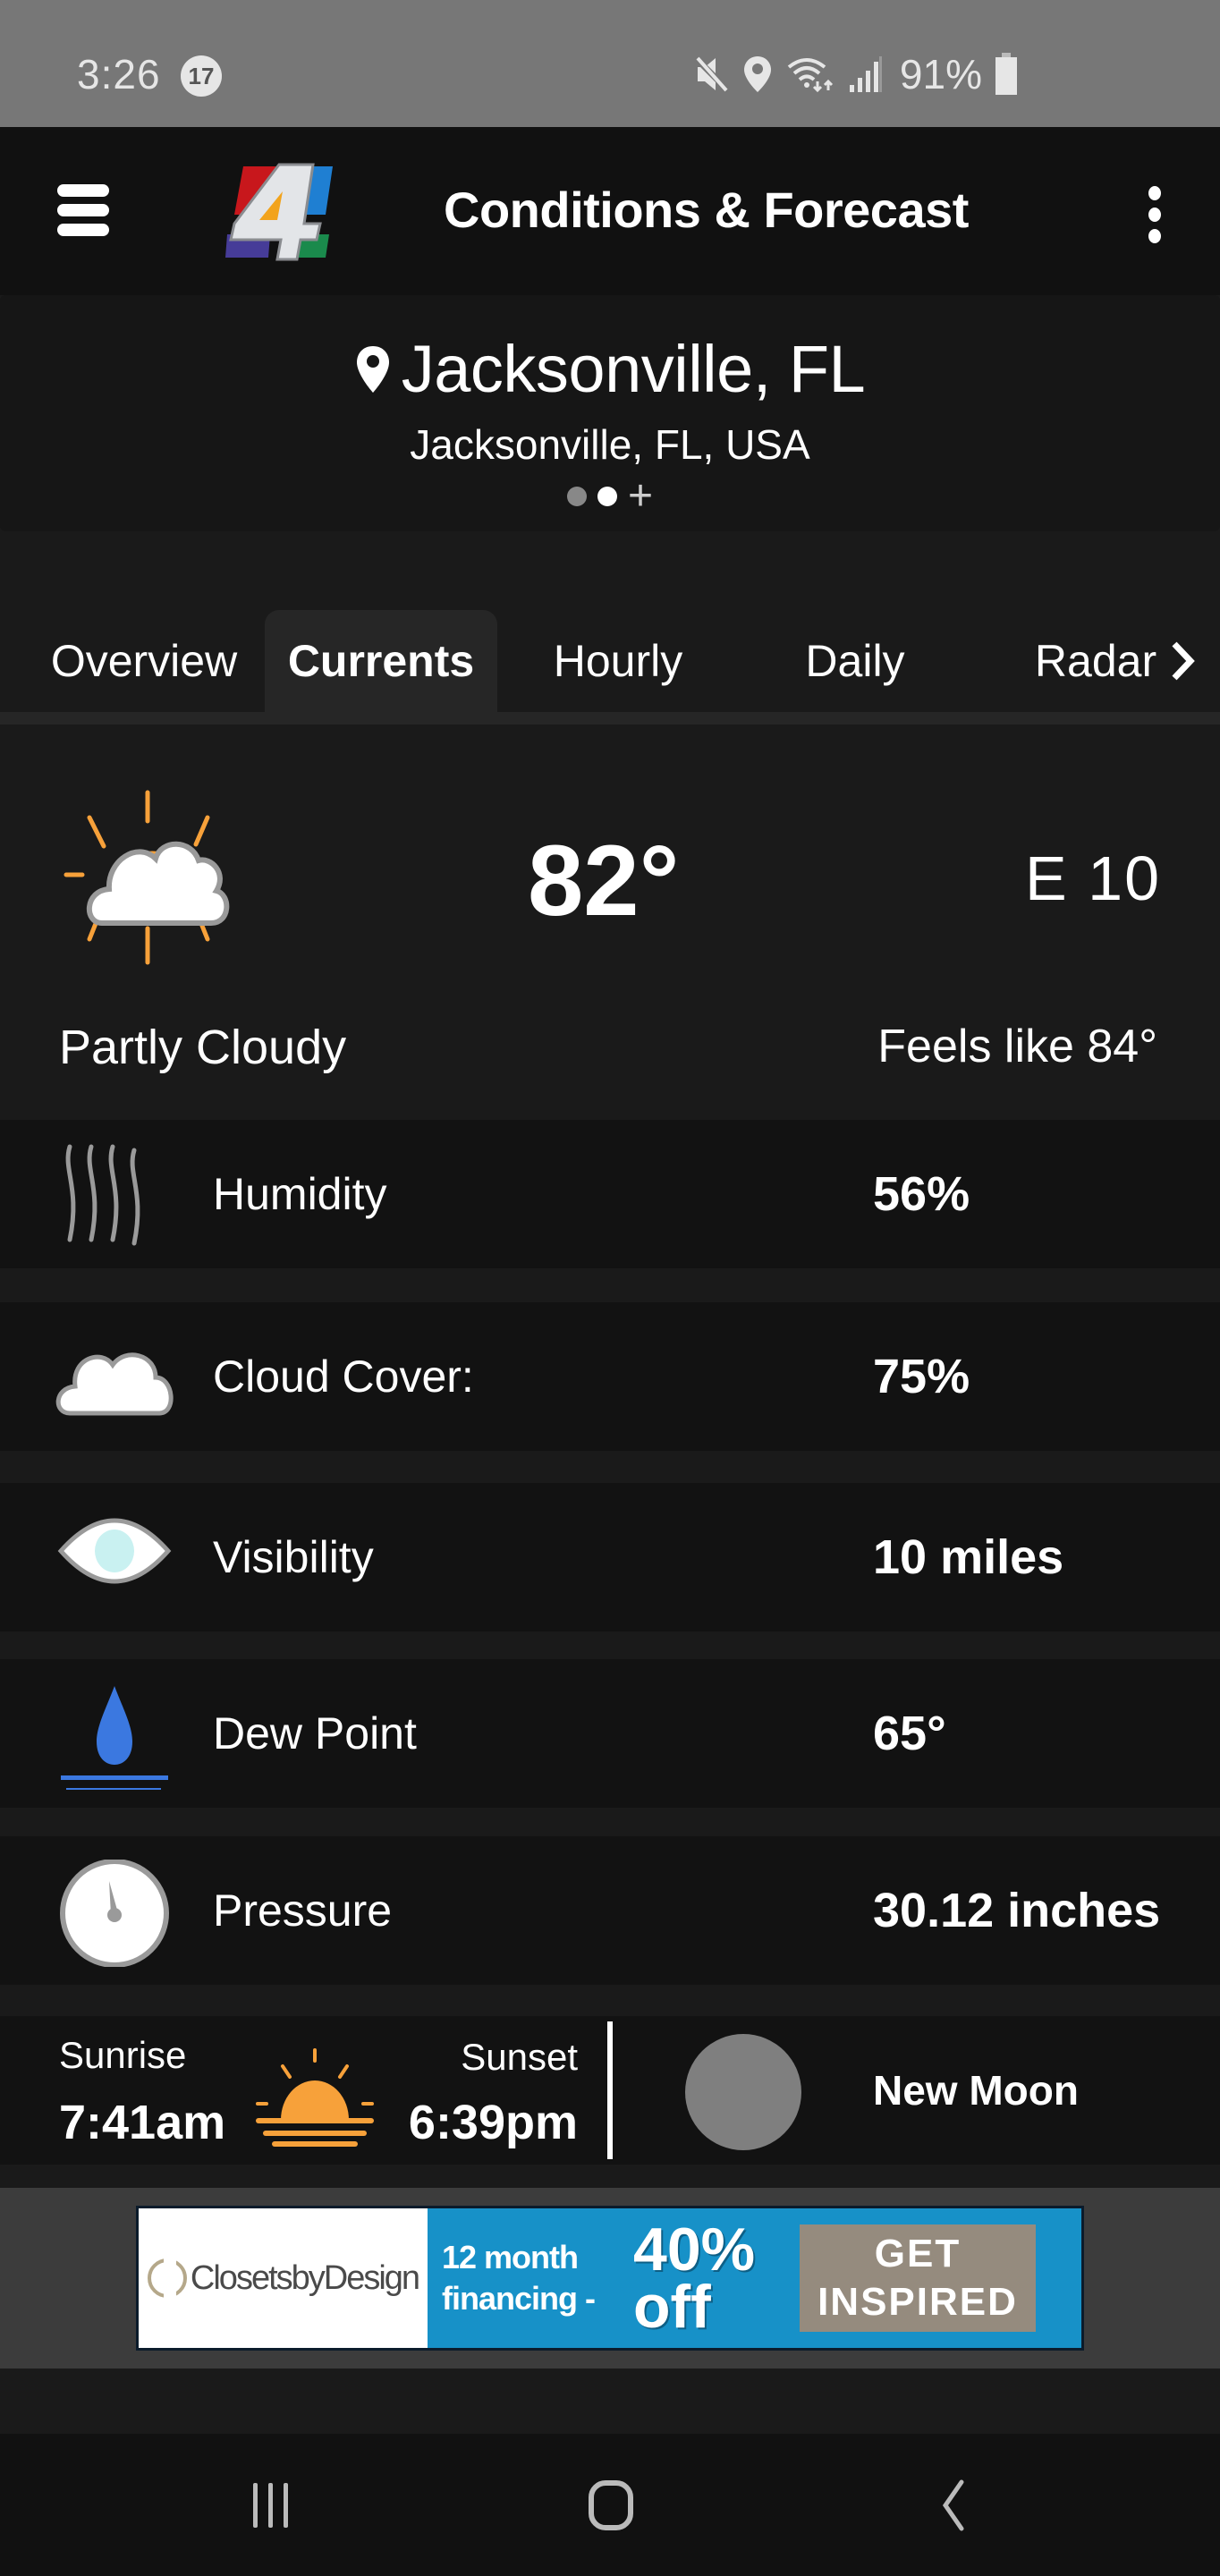 Image resolution: width=1220 pixels, height=2576 pixels. Describe the element at coordinates (610, 1910) in the screenshot. I see `list-item-pressure: Pressure 30.12 inches` at that location.